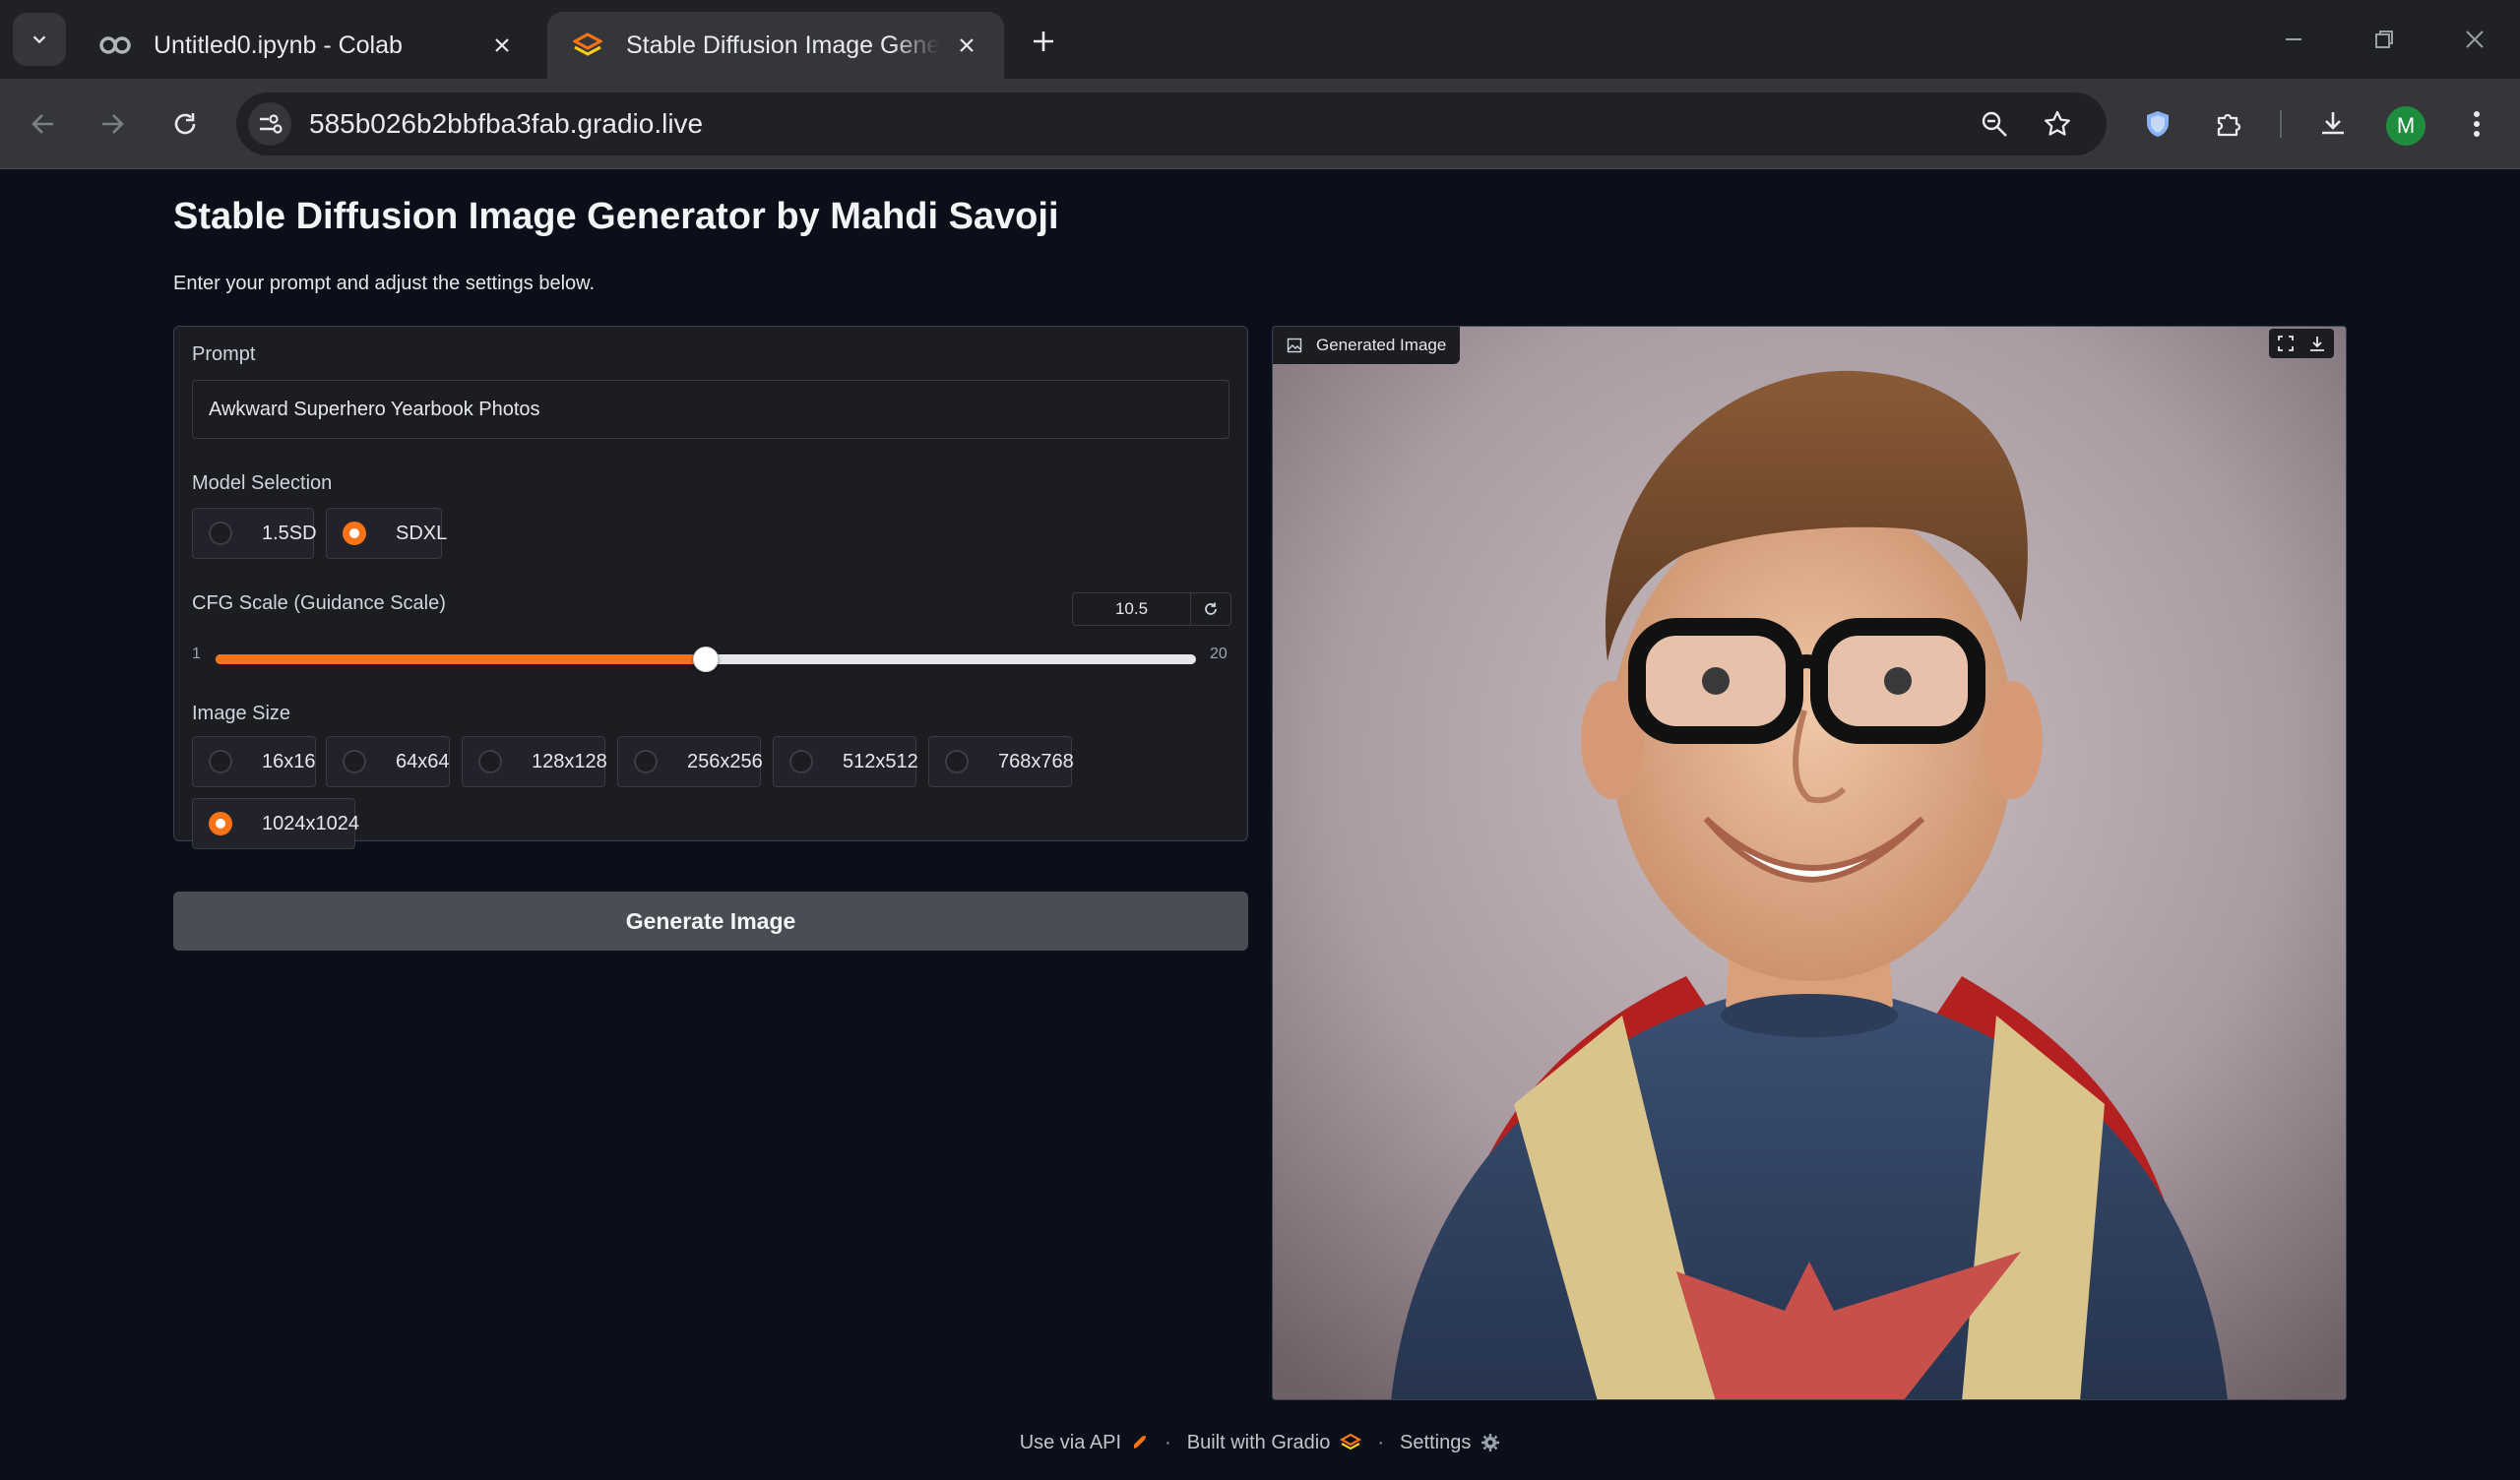 This screenshot has height=1480, width=2520. I want to click on use-via-api-label: Use via API, so click(1070, 1442).